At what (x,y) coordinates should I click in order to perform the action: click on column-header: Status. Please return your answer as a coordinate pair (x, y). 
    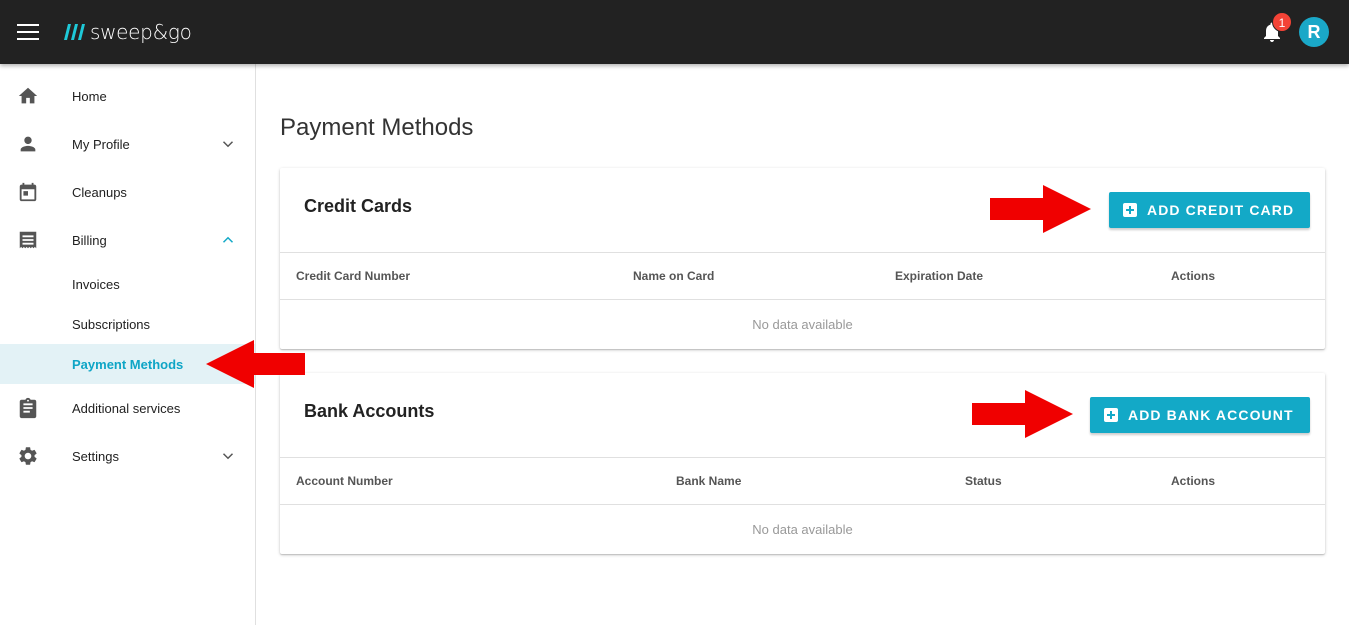
    Looking at the image, I should click on (983, 481).